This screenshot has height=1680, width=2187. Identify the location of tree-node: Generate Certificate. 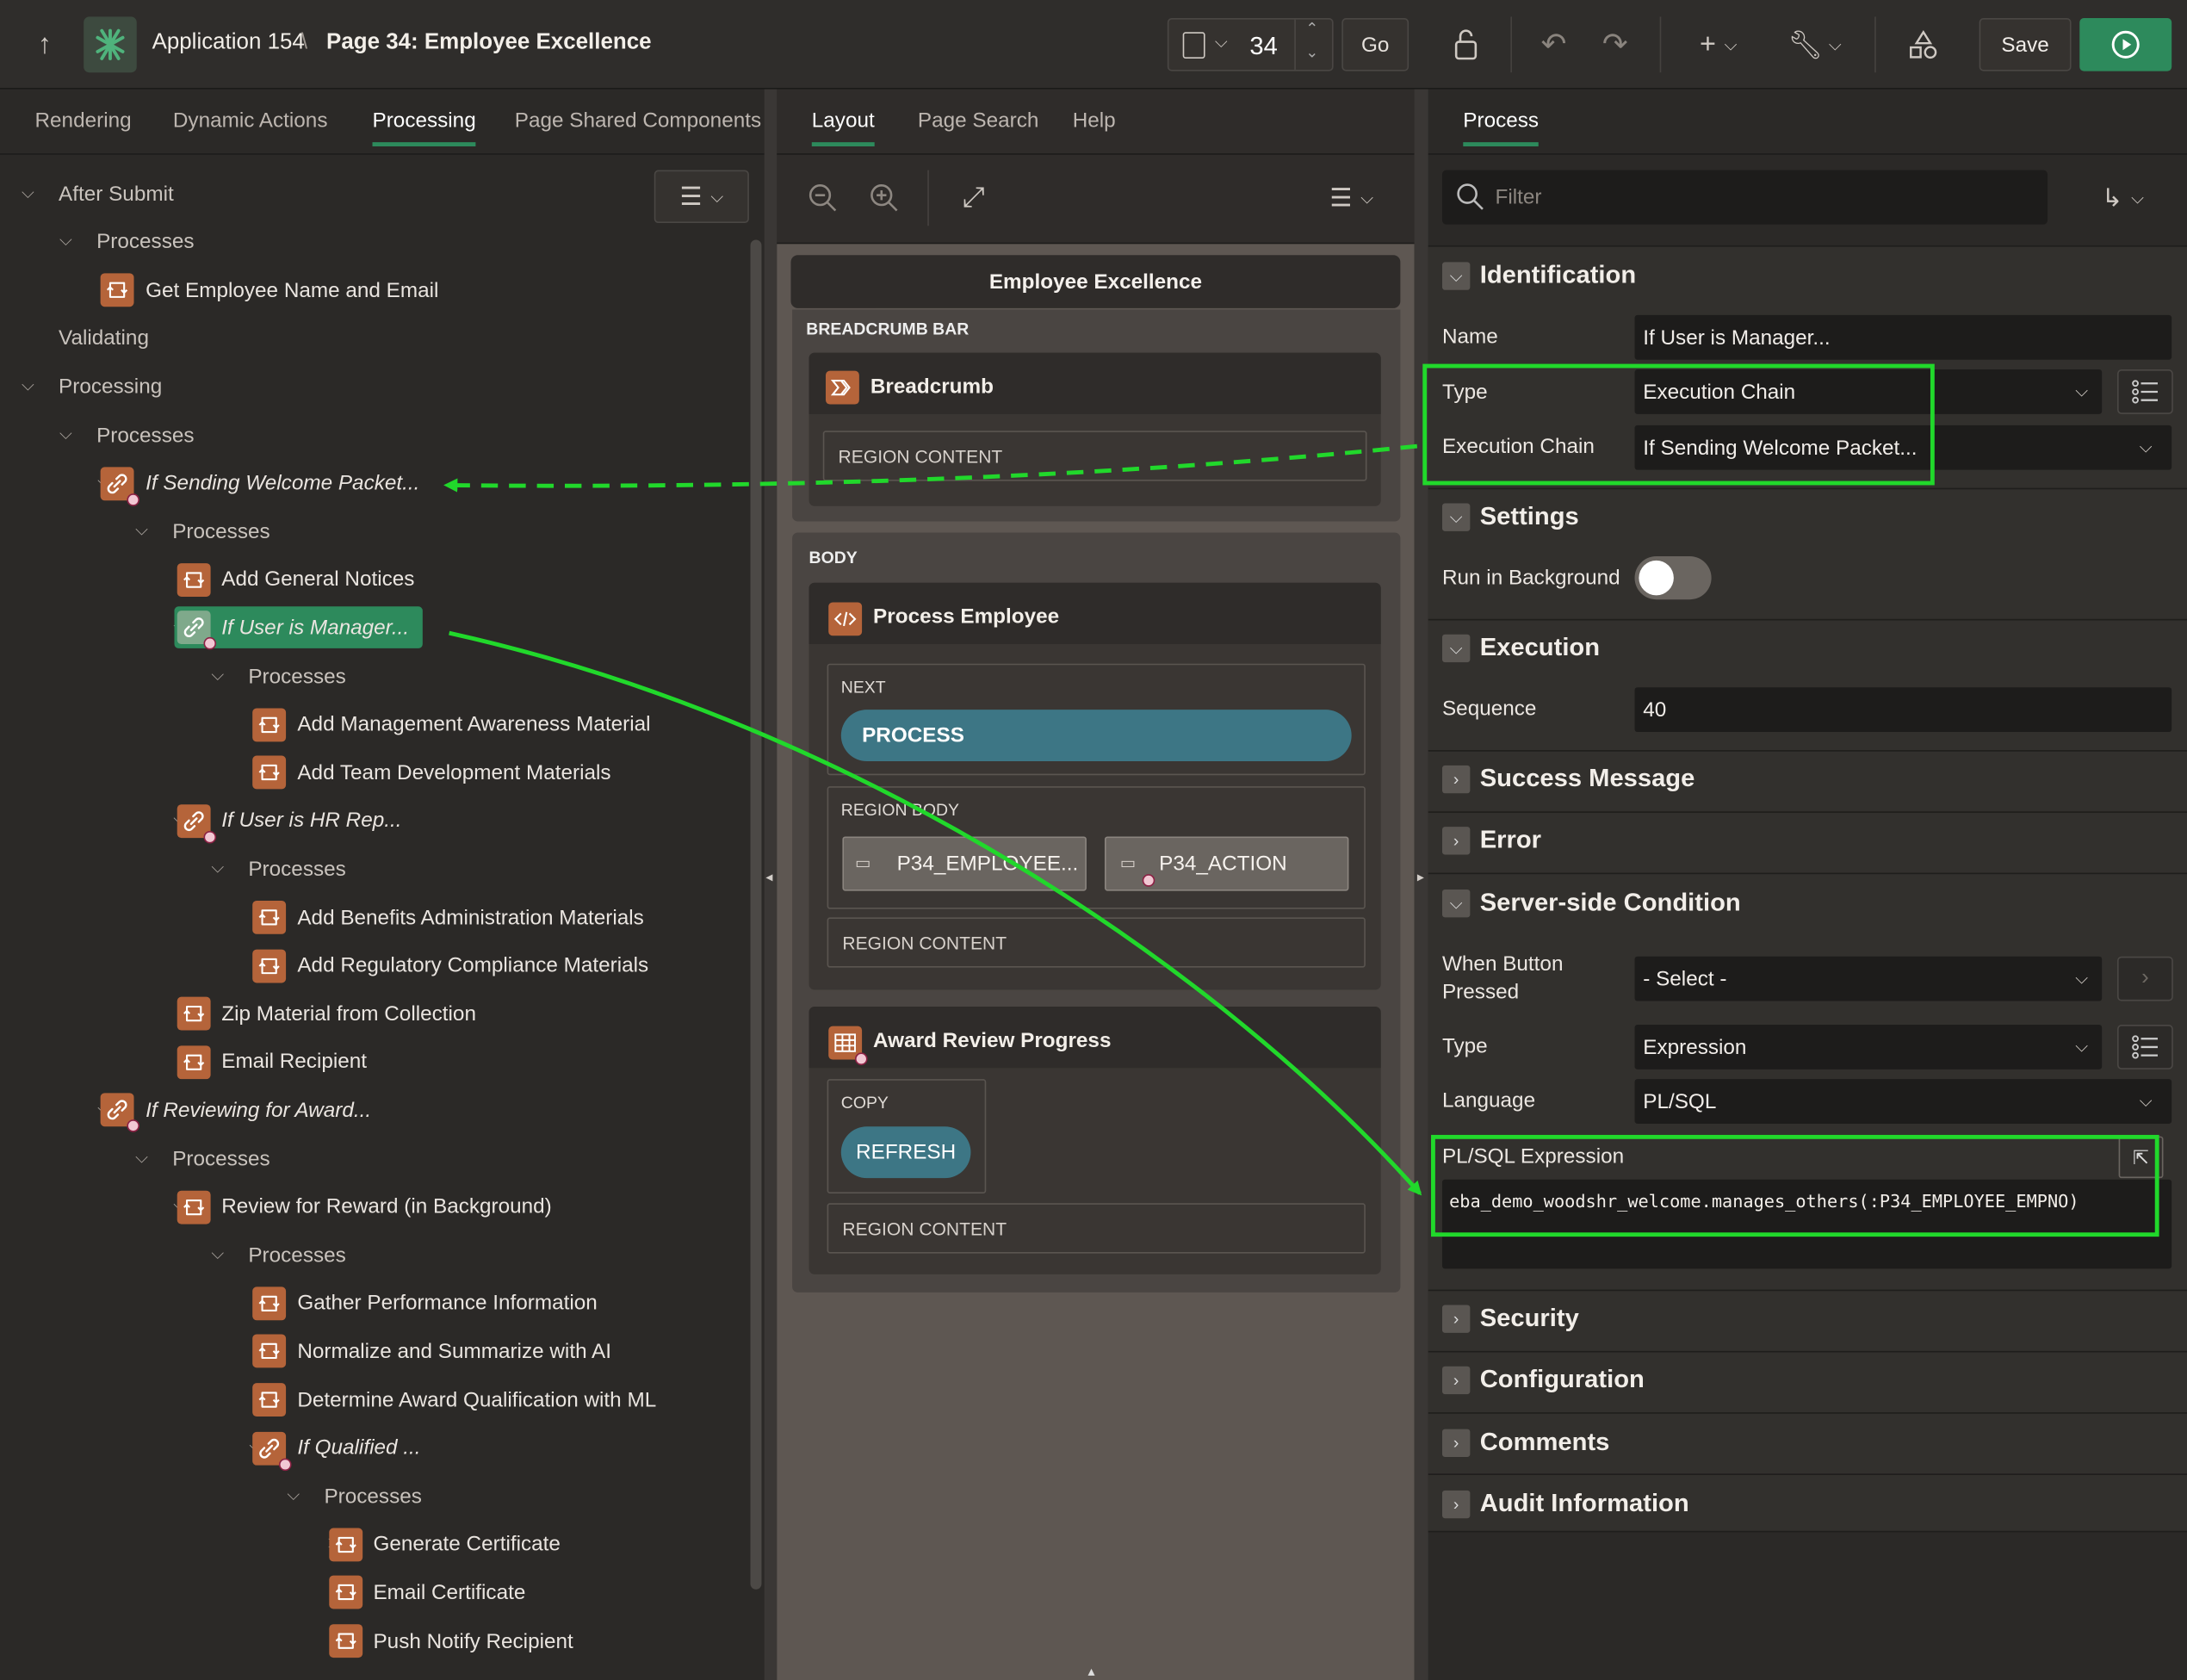
(467, 1544).